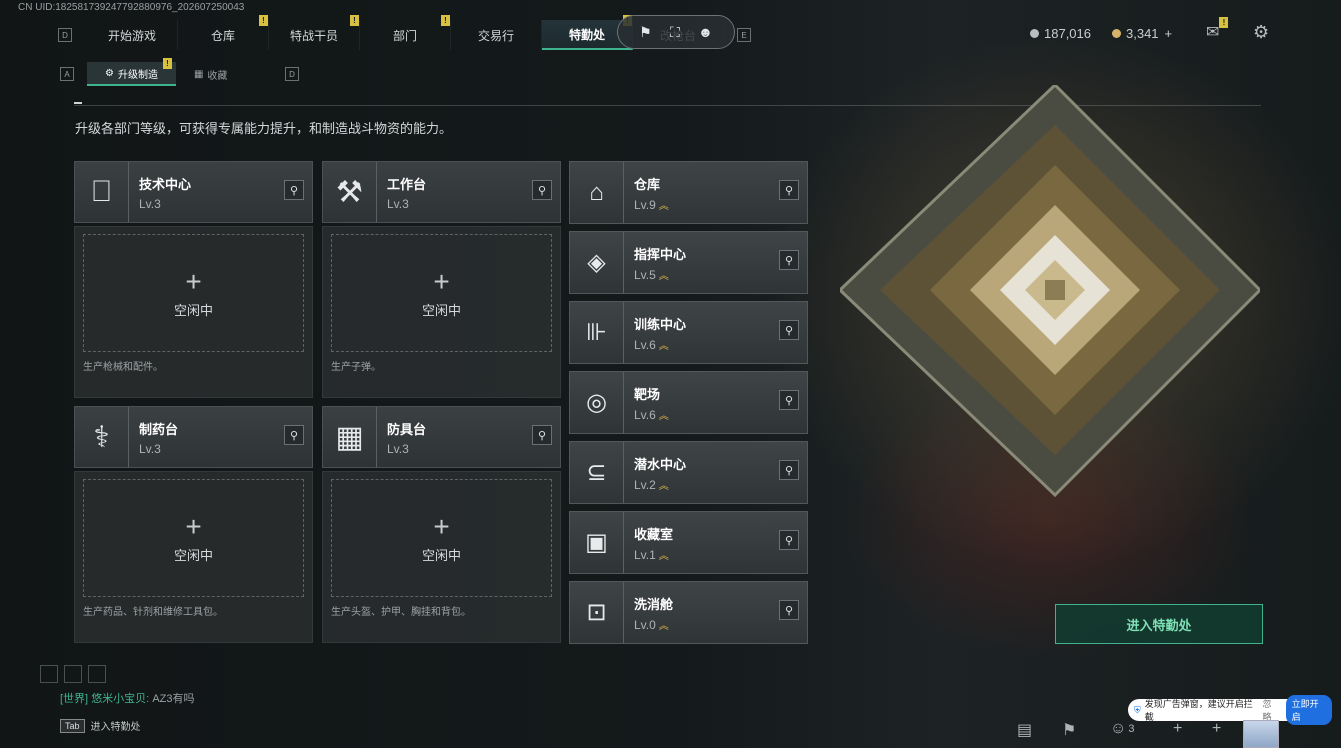 Image resolution: width=1341 pixels, height=748 pixels. Describe the element at coordinates (167, 63) in the screenshot. I see `subtab-alert-badge: !` at that location.